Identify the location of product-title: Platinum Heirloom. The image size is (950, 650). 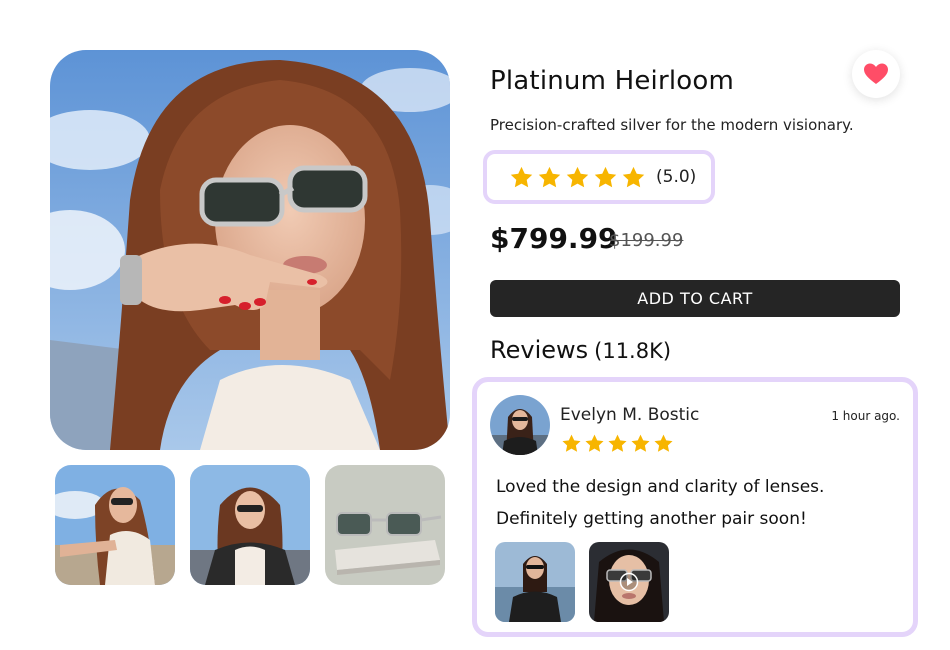
(612, 81).